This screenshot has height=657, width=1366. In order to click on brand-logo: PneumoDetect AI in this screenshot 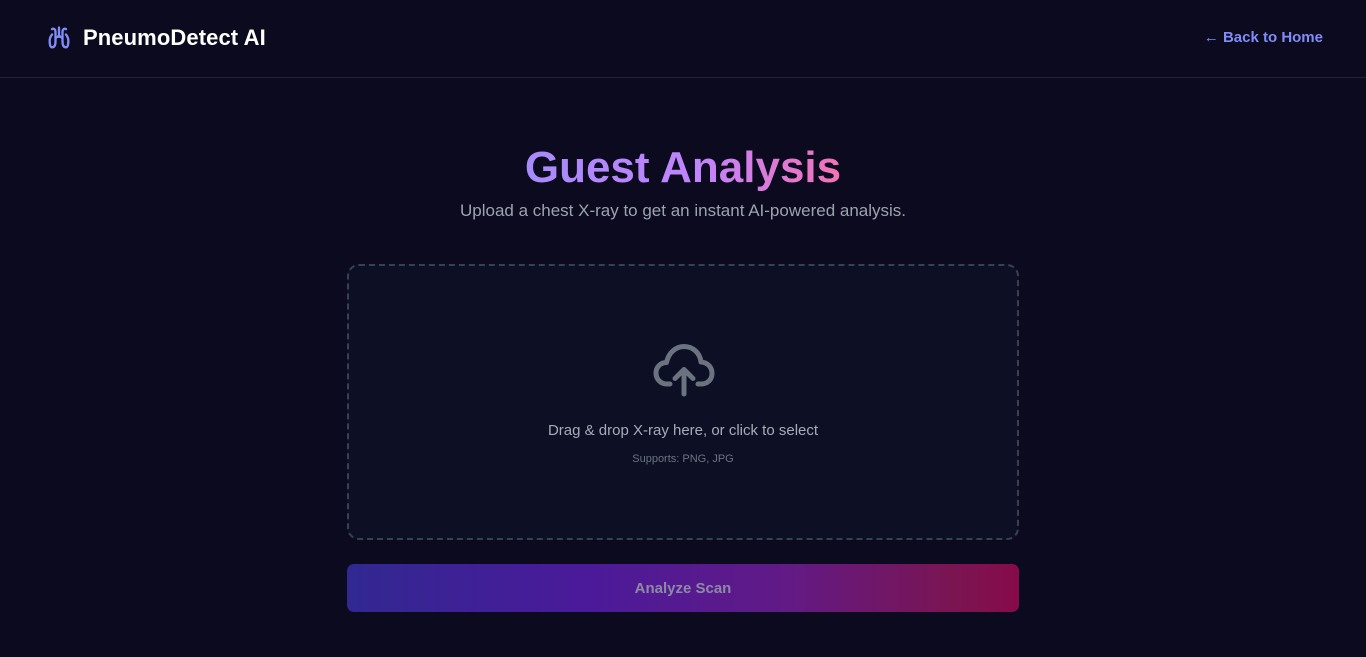, I will do `click(155, 38)`.